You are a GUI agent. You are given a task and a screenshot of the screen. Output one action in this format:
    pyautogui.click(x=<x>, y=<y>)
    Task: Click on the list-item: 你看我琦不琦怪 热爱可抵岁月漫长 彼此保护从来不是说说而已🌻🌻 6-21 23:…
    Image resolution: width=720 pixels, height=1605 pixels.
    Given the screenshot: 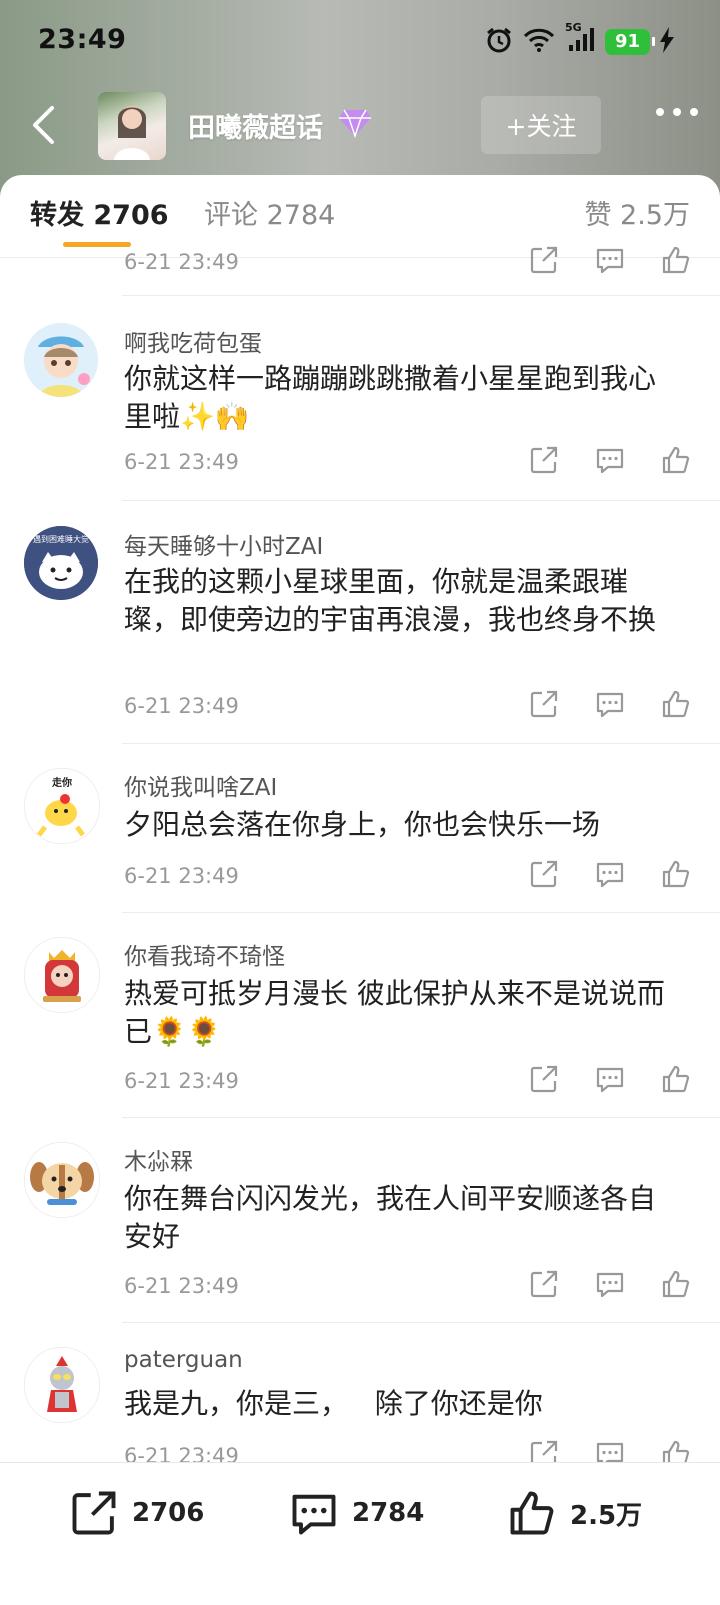 What is the action you would take?
    pyautogui.click(x=360, y=1015)
    